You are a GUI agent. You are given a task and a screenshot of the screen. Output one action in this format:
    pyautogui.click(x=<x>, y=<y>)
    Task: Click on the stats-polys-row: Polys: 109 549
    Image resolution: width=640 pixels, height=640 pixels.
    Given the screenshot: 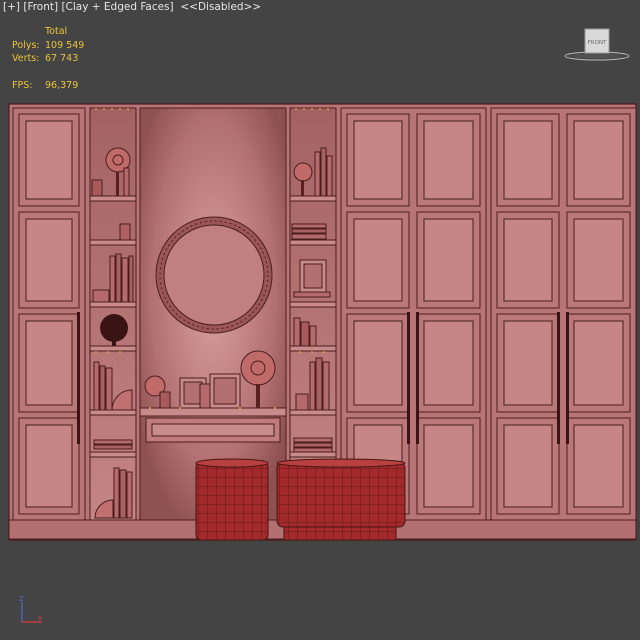 What is the action you would take?
    pyautogui.click(x=48, y=46)
    